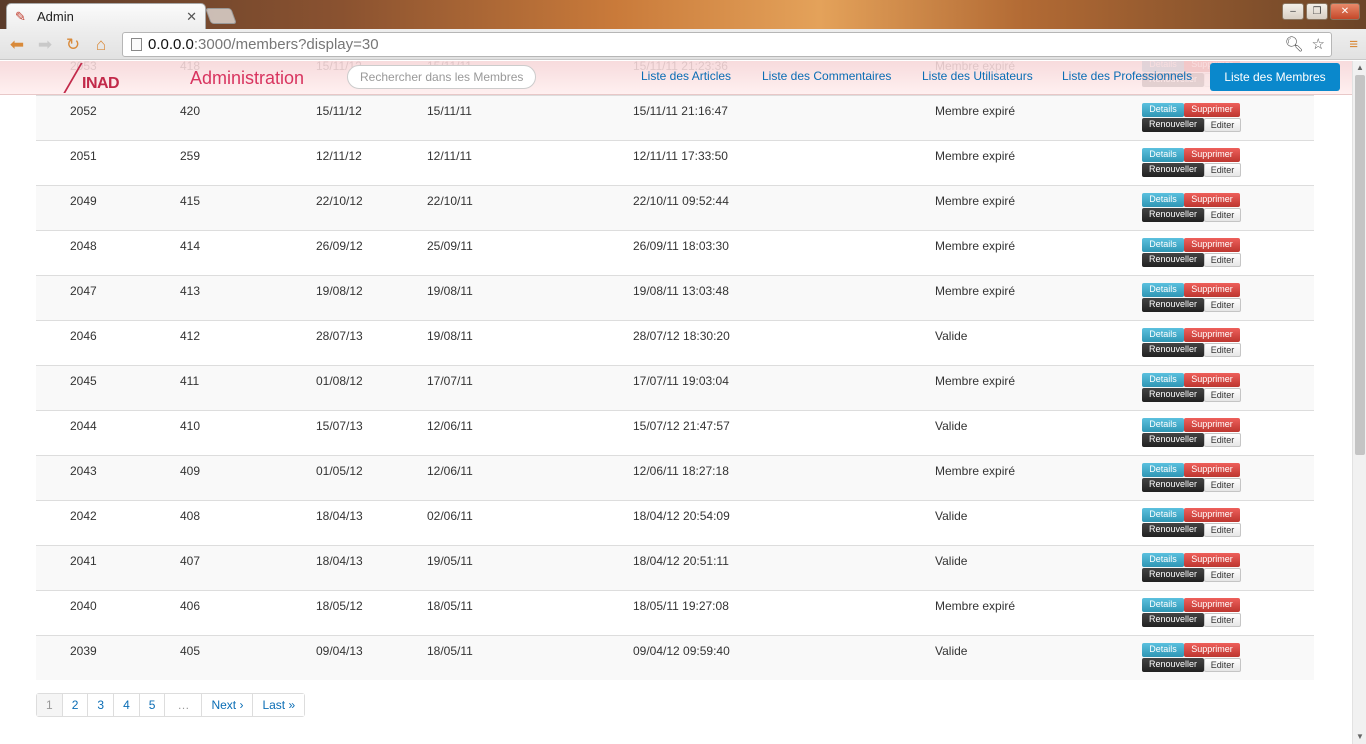  Describe the element at coordinates (20, 16) in the screenshot. I see `feather-favicon-icon: ✎` at that location.